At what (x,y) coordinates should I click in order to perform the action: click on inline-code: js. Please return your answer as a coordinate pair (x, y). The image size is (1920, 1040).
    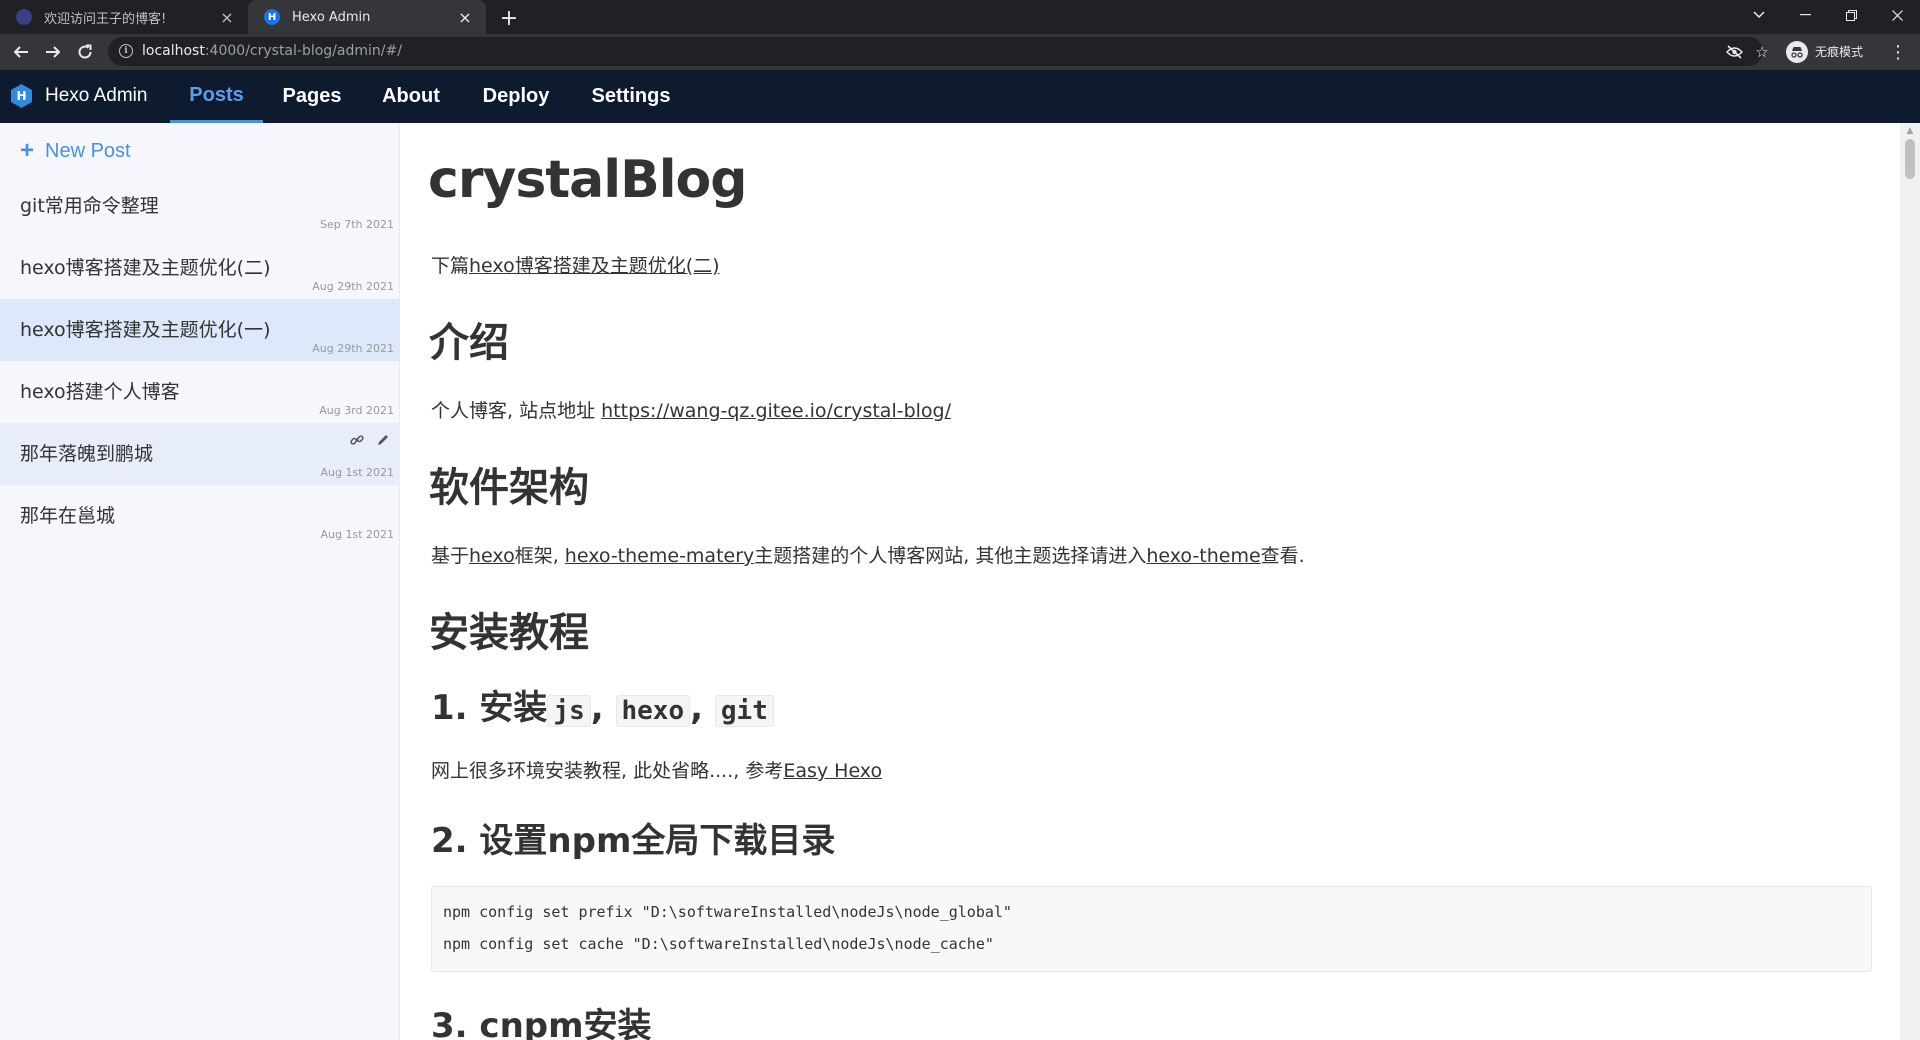
    Looking at the image, I should click on (569, 711).